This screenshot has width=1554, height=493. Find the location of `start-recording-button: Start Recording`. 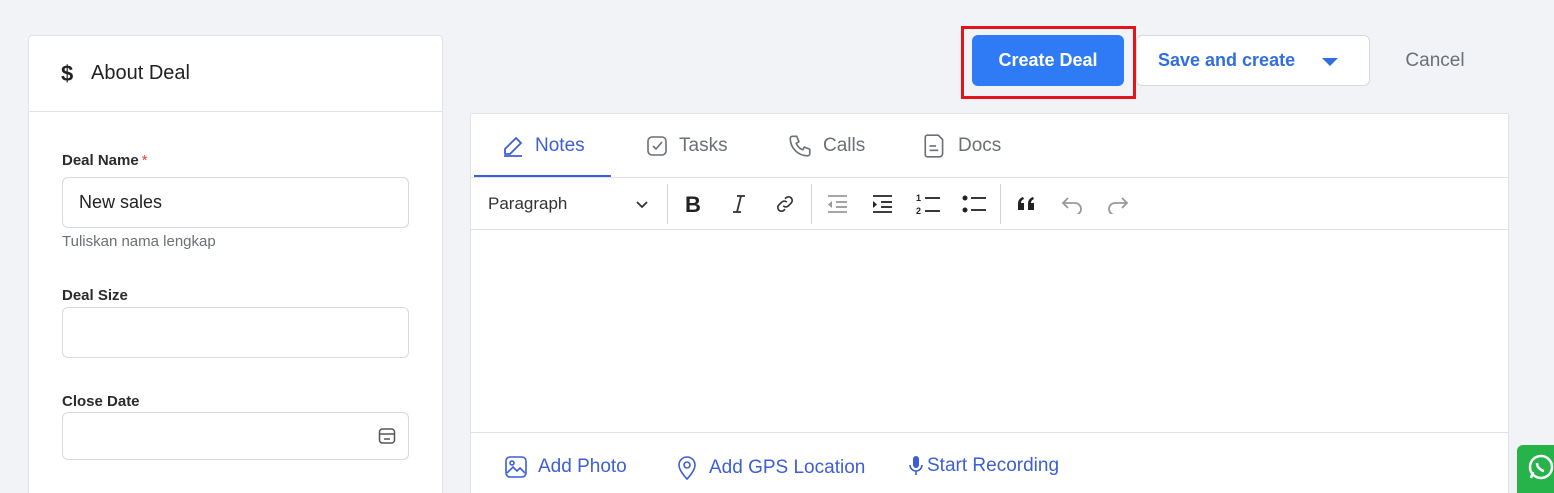

start-recording-button: Start Recording is located at coordinates (984, 466).